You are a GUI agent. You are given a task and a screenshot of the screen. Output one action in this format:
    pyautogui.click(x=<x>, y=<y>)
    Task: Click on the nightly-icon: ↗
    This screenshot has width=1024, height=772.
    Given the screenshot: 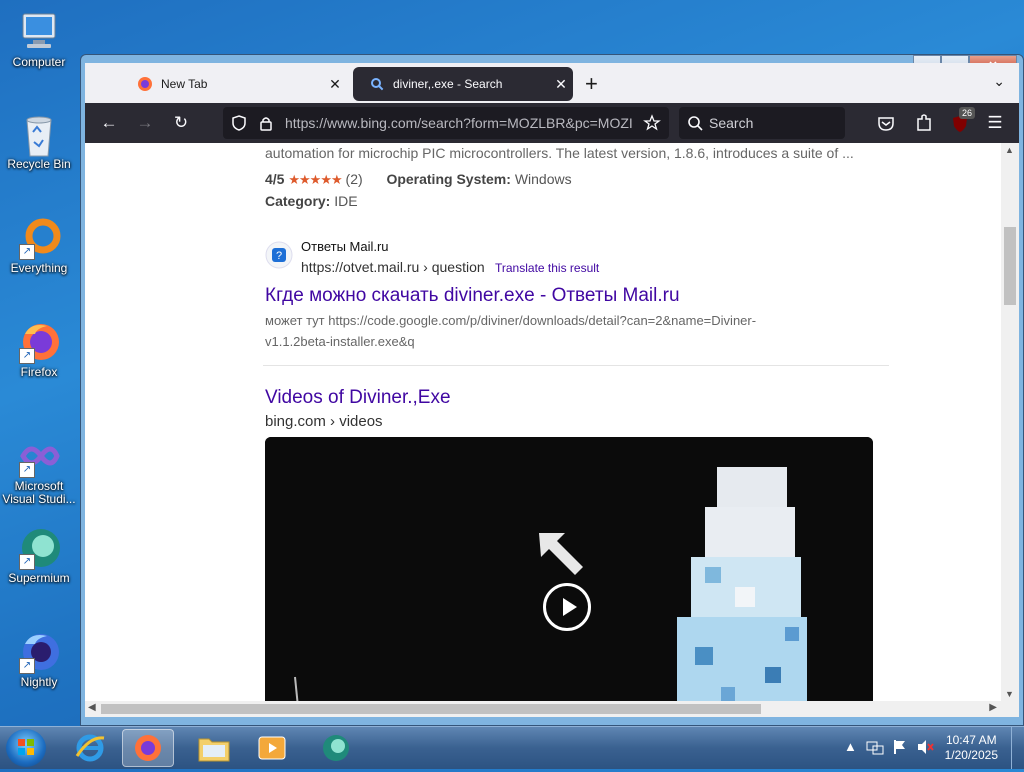 What is the action you would take?
    pyautogui.click(x=39, y=652)
    